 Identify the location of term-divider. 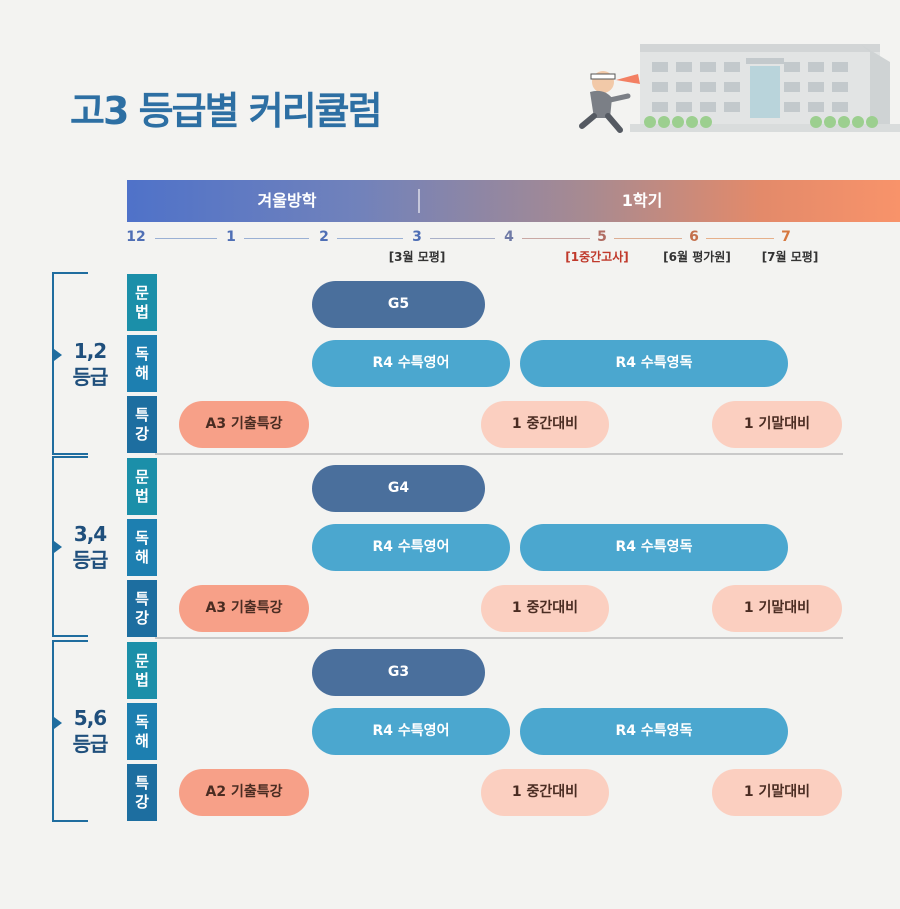
(419, 201).